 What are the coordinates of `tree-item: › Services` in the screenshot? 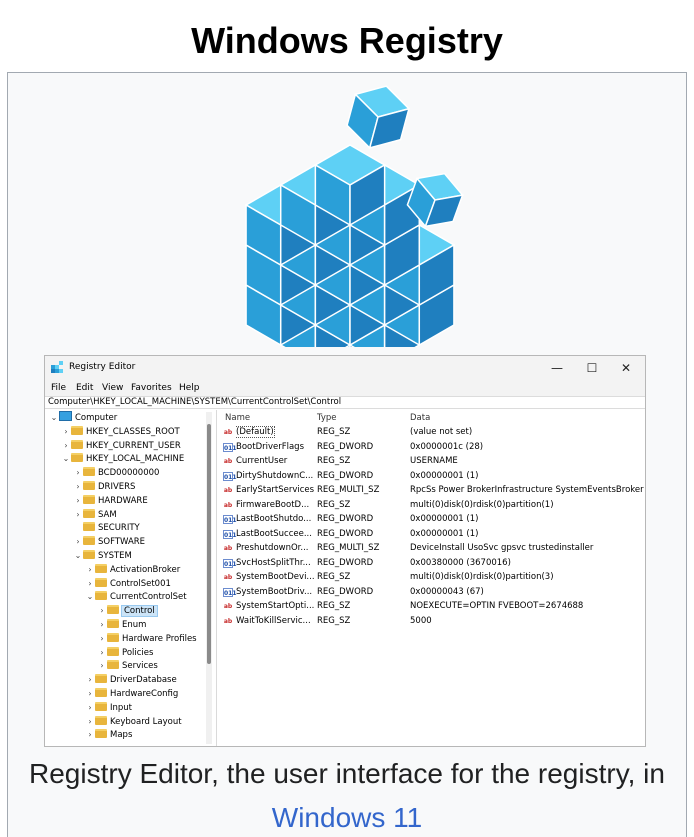 It's located at (127, 666).